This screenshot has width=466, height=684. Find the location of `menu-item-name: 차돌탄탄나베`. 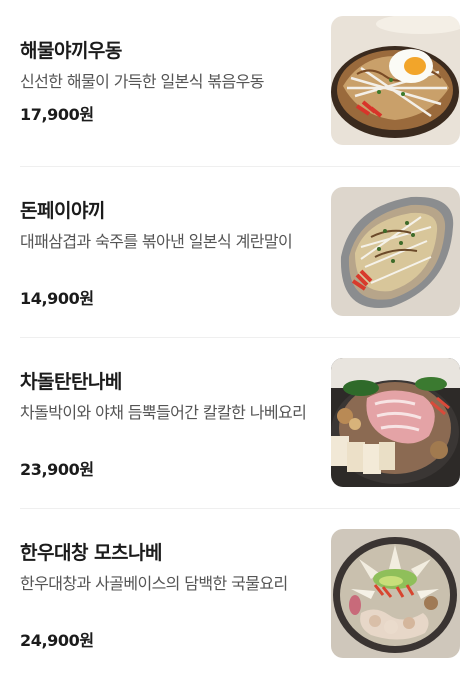

menu-item-name: 차돌탄탄나베 is located at coordinates (71, 382).